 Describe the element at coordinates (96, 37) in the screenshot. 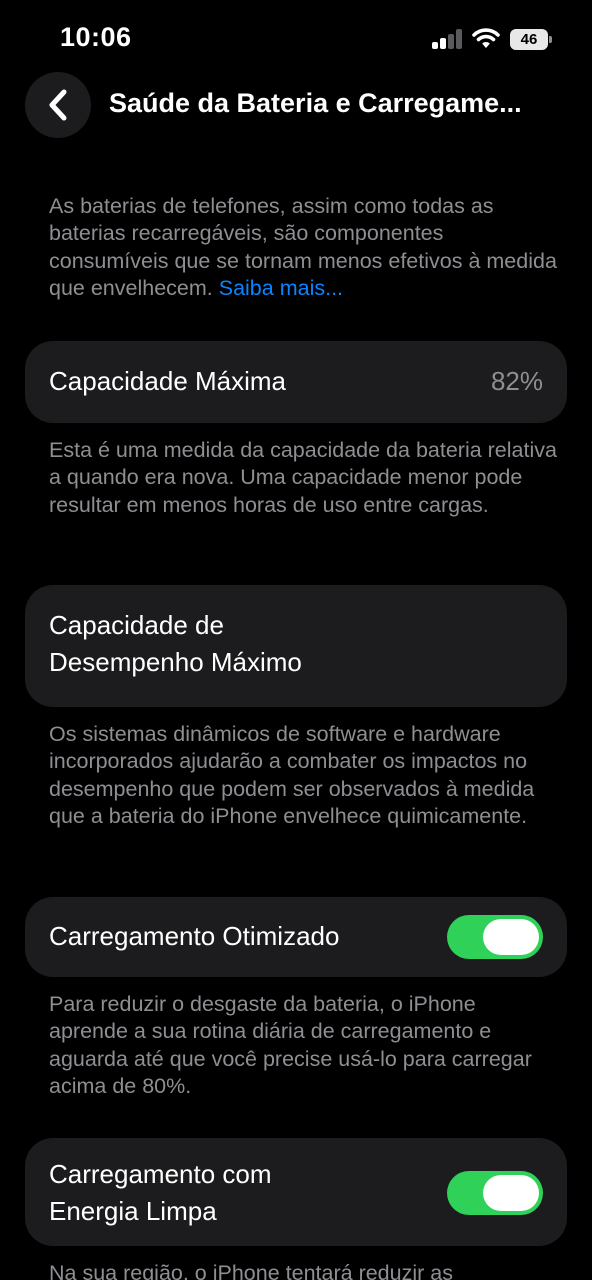

I see `status-time: 10:06` at that location.